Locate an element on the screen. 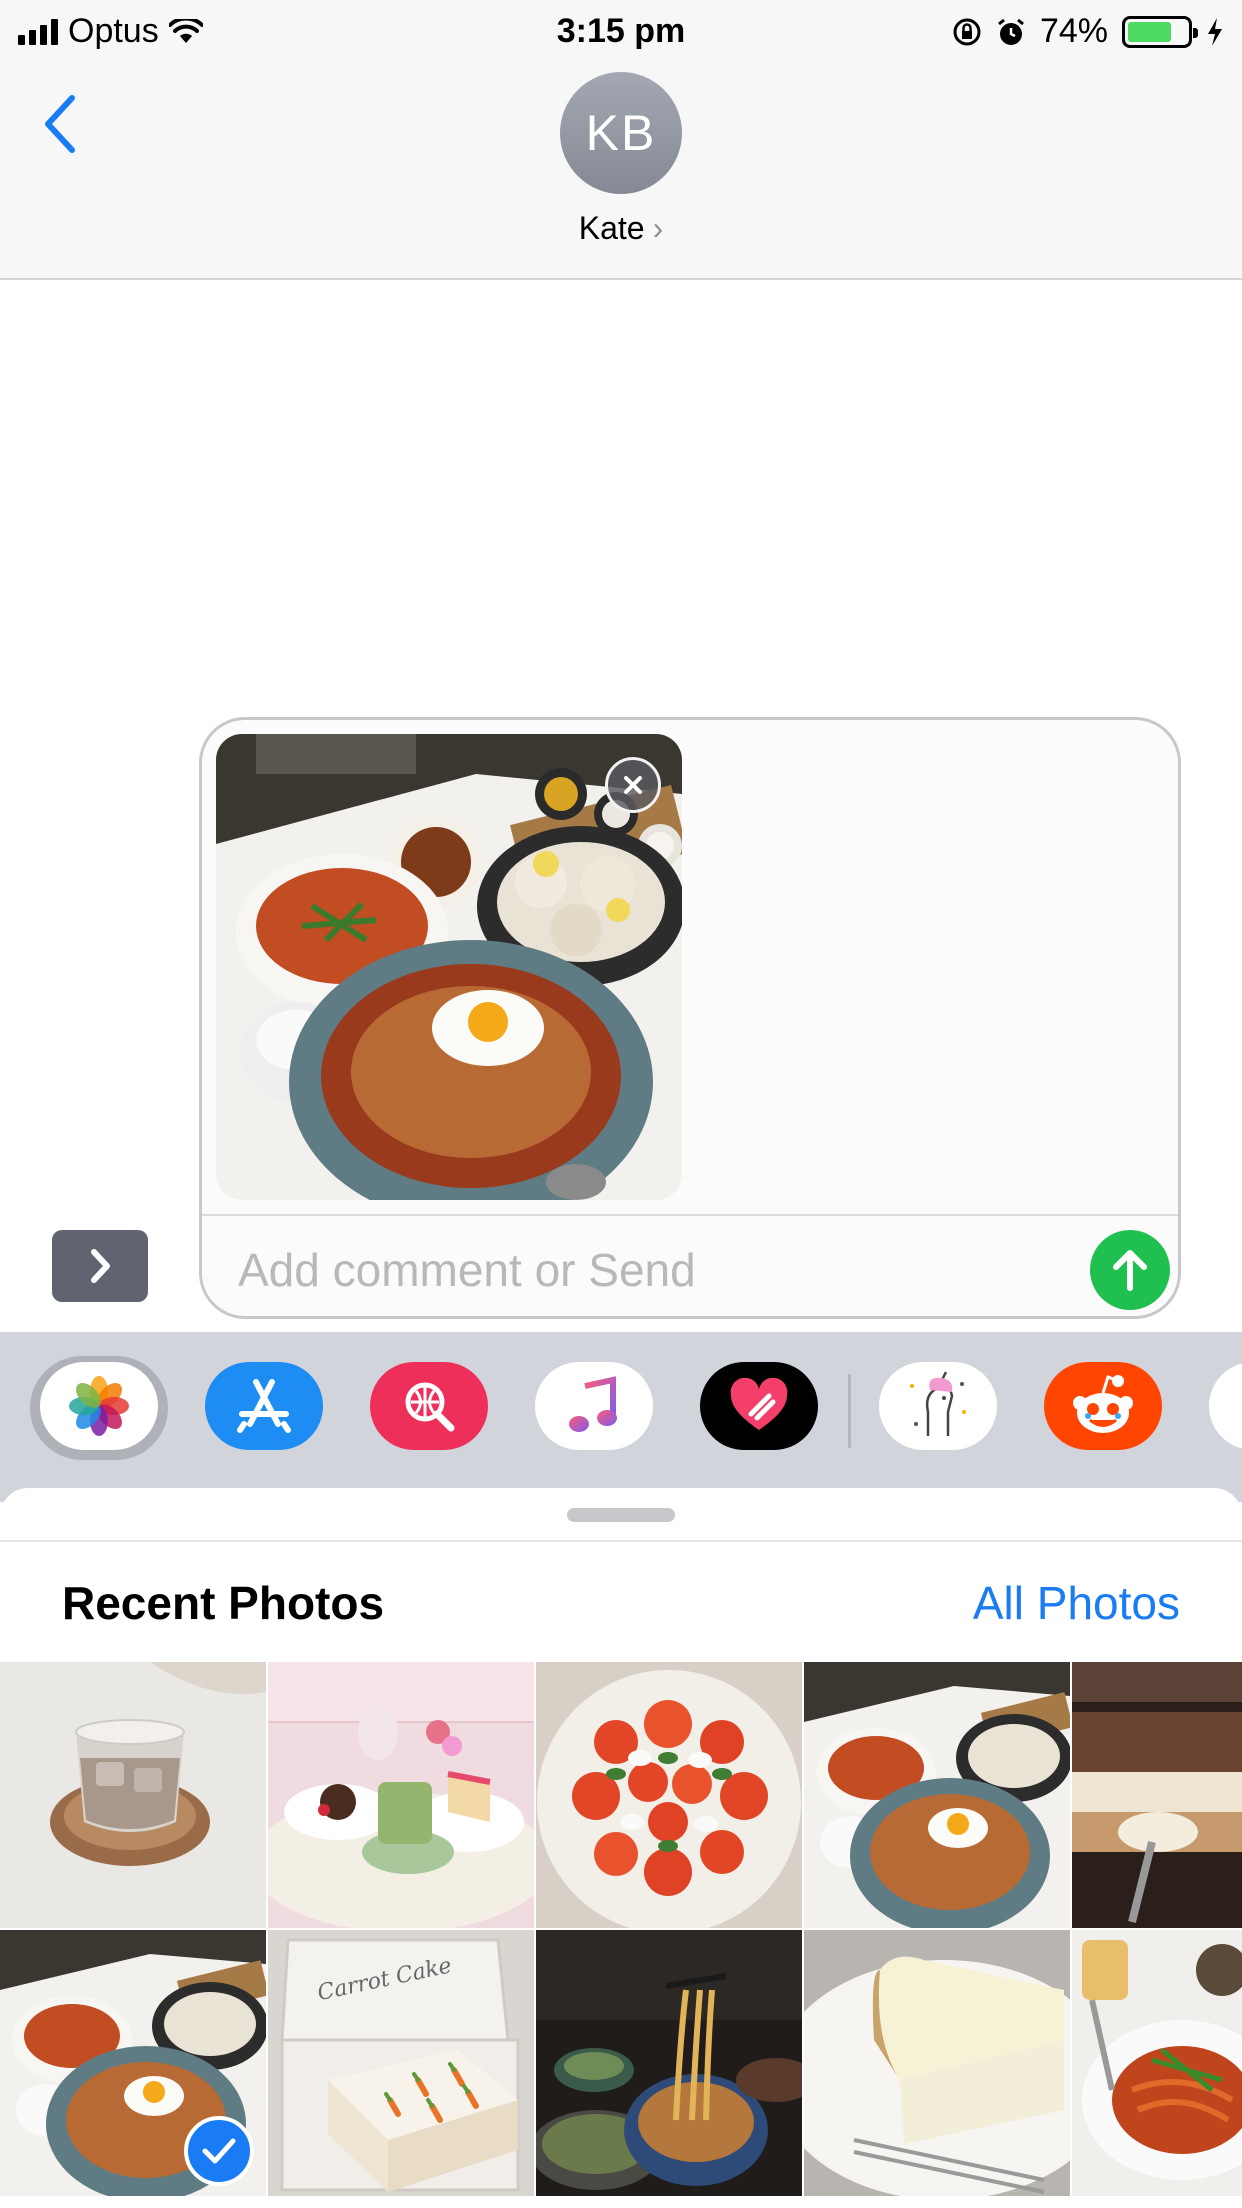  back-button is located at coordinates (60, 124).